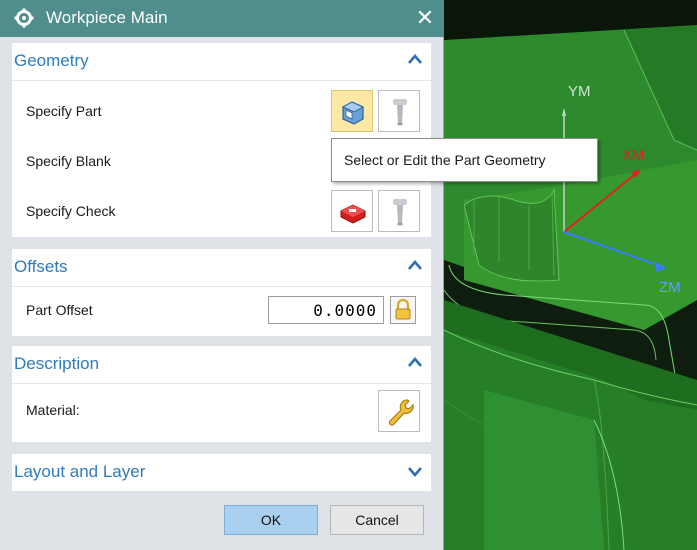  What do you see at coordinates (464, 160) in the screenshot?
I see `tooltip: Select or Edit the Part Geometry` at bounding box center [464, 160].